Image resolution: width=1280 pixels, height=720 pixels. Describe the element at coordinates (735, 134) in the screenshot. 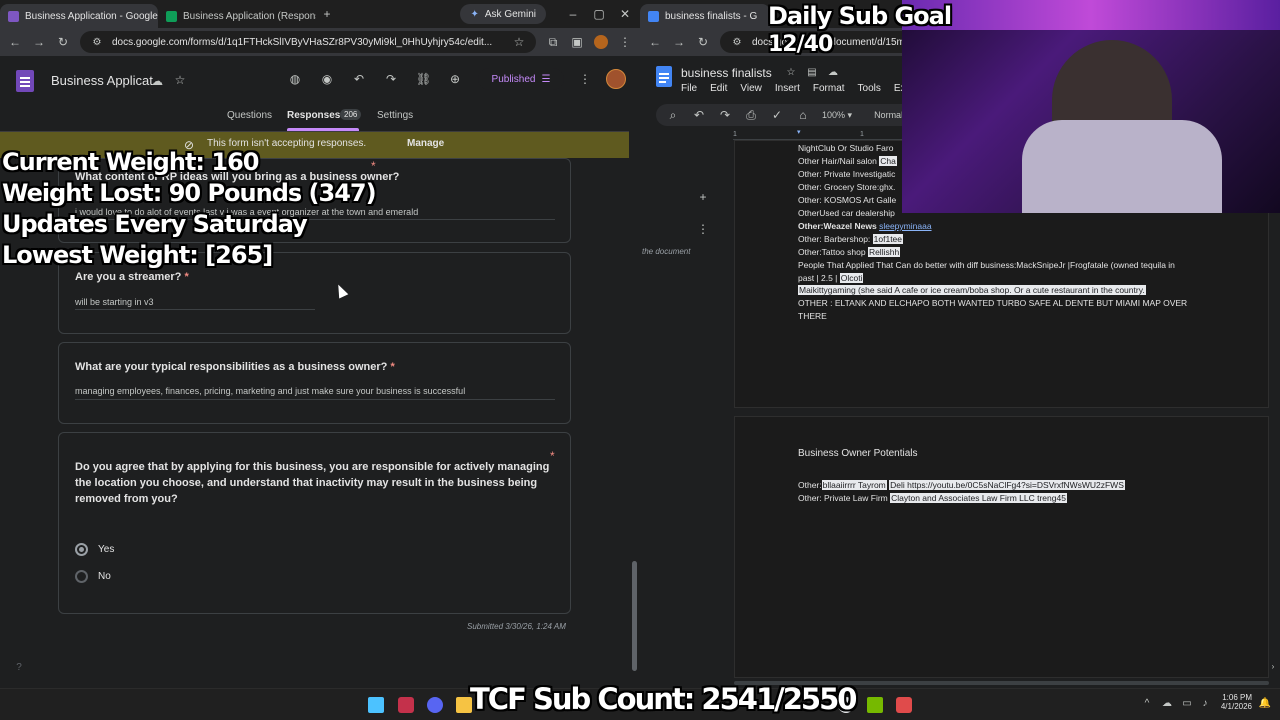

I see `ruler-mark: 1` at that location.